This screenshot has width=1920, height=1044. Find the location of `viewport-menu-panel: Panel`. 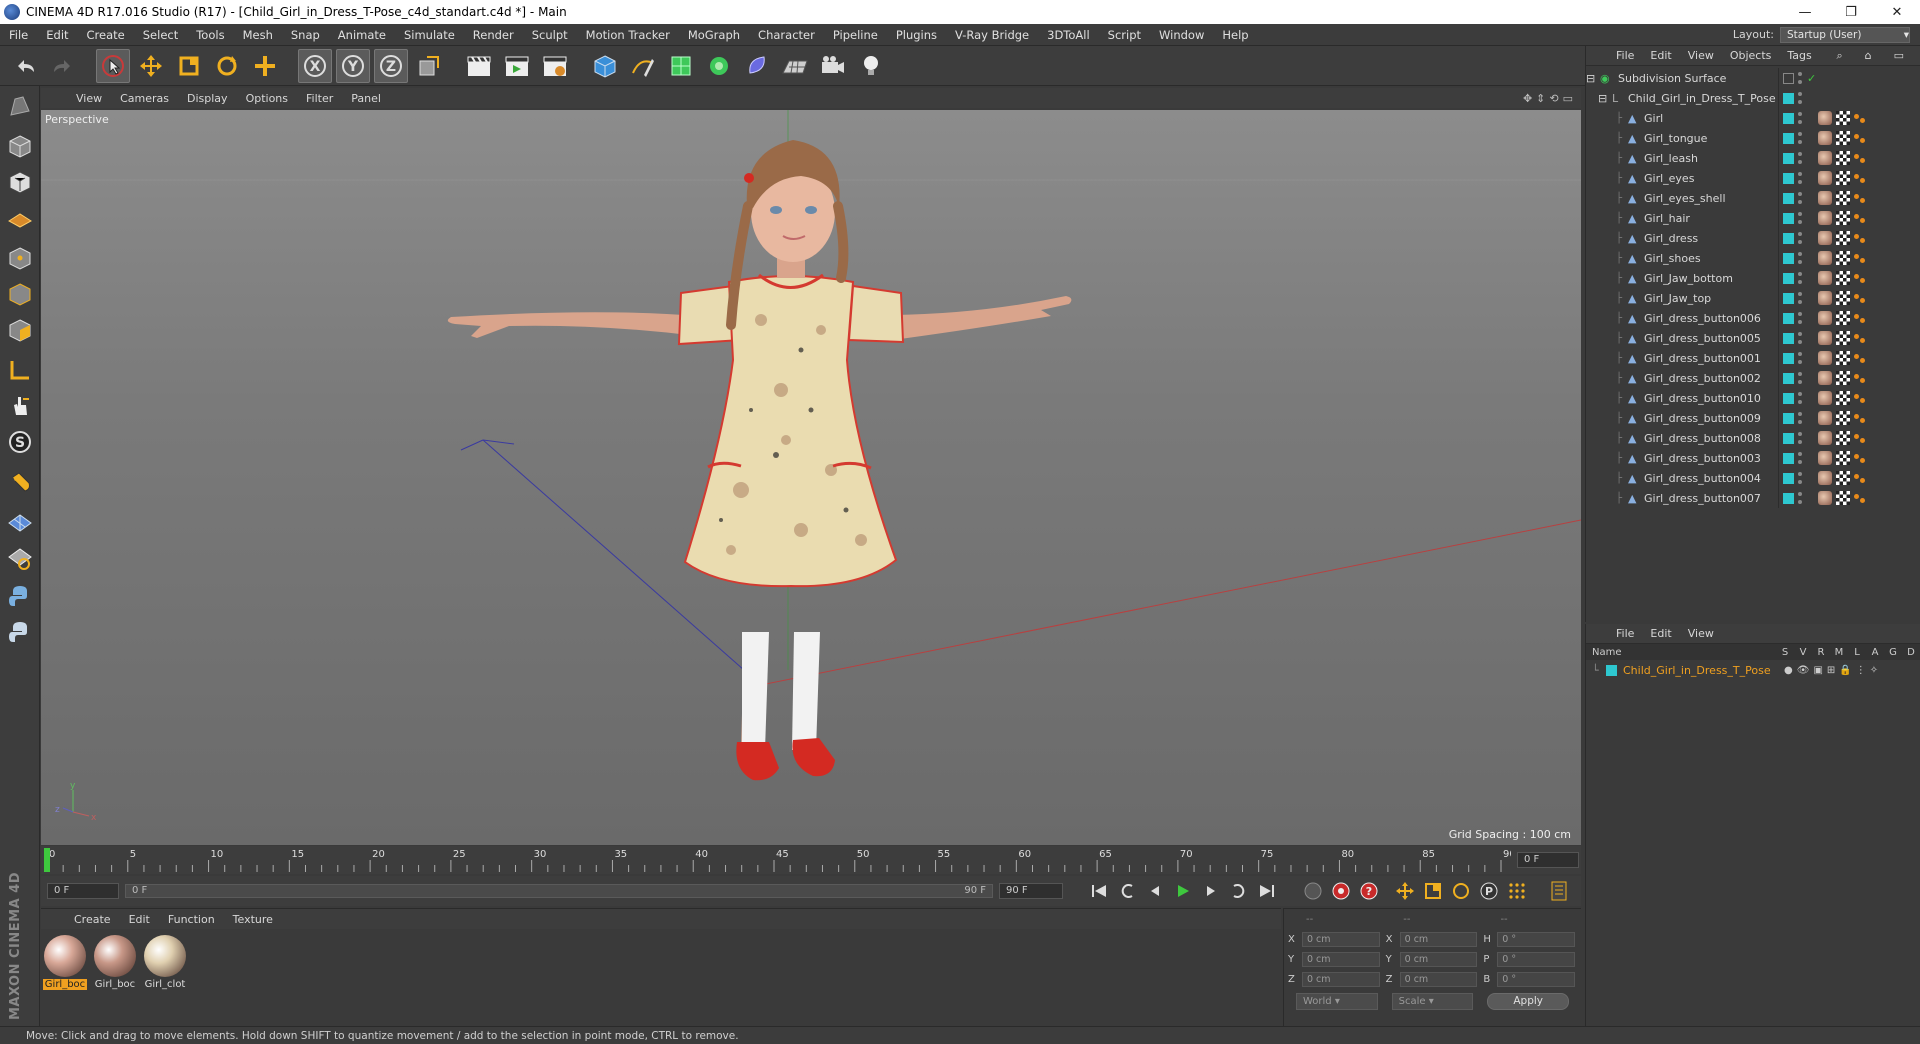

viewport-menu-panel: Panel is located at coordinates (366, 98).